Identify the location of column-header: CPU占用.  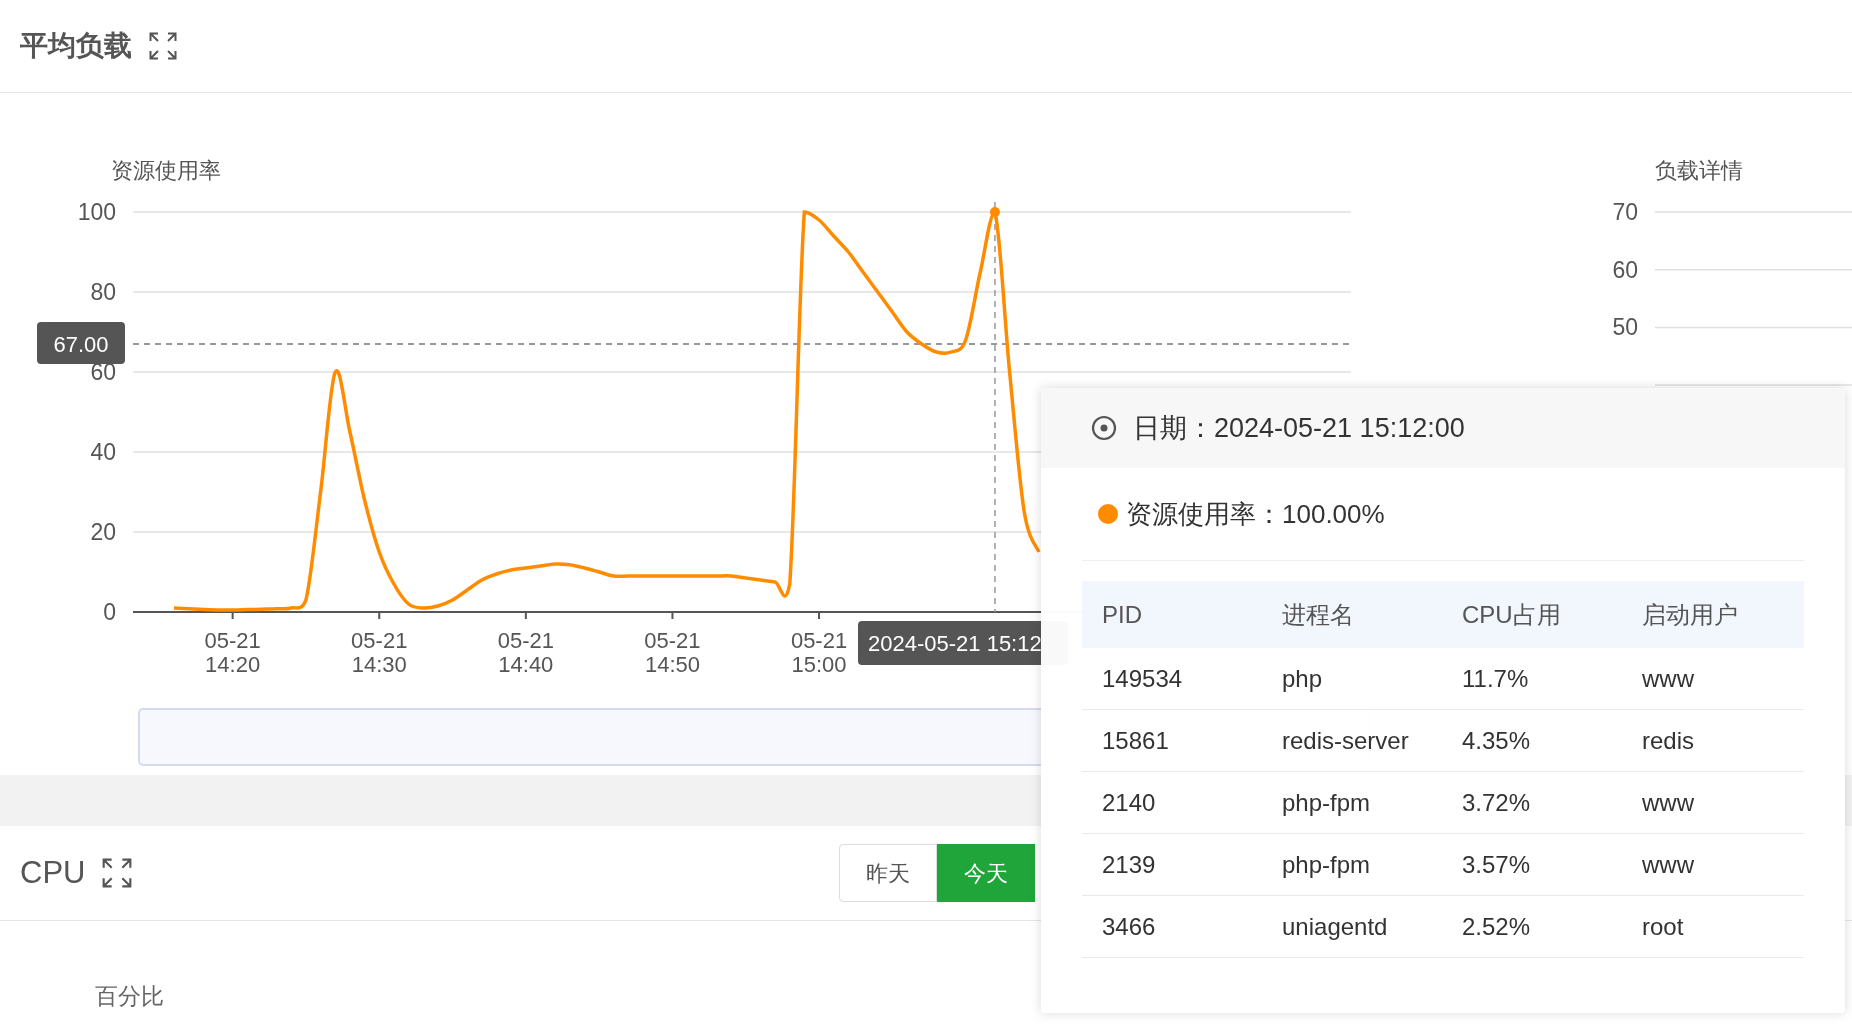
(1511, 614).